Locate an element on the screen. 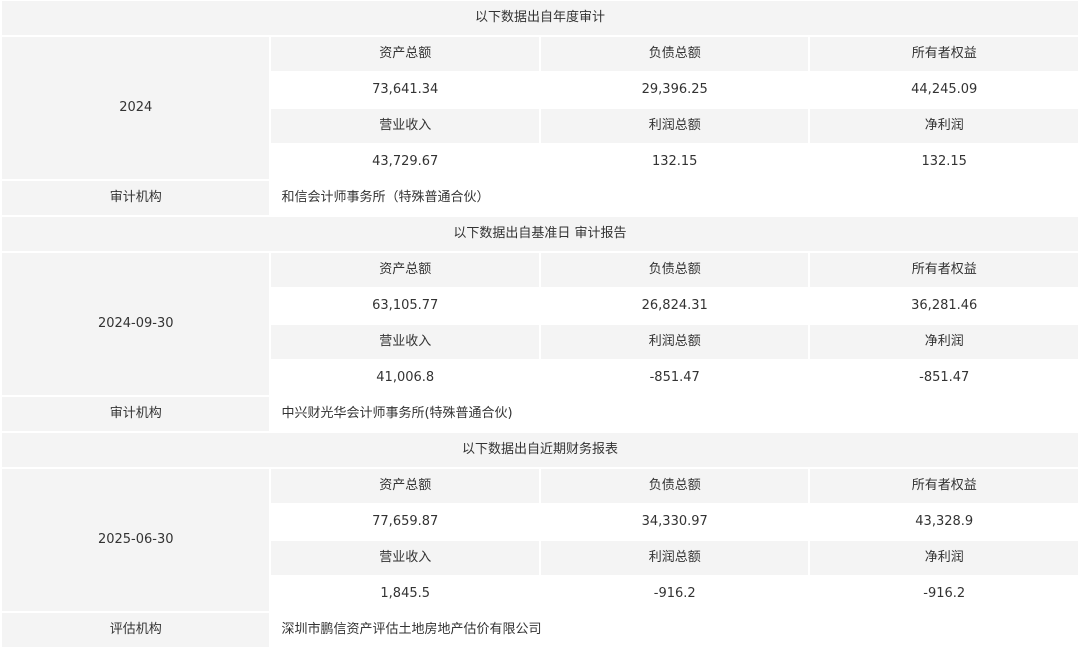 The height and width of the screenshot is (651, 1080). org-name: 深圳市鹏信资产评估土地房地产估价有限公司 is located at coordinates (674, 630).